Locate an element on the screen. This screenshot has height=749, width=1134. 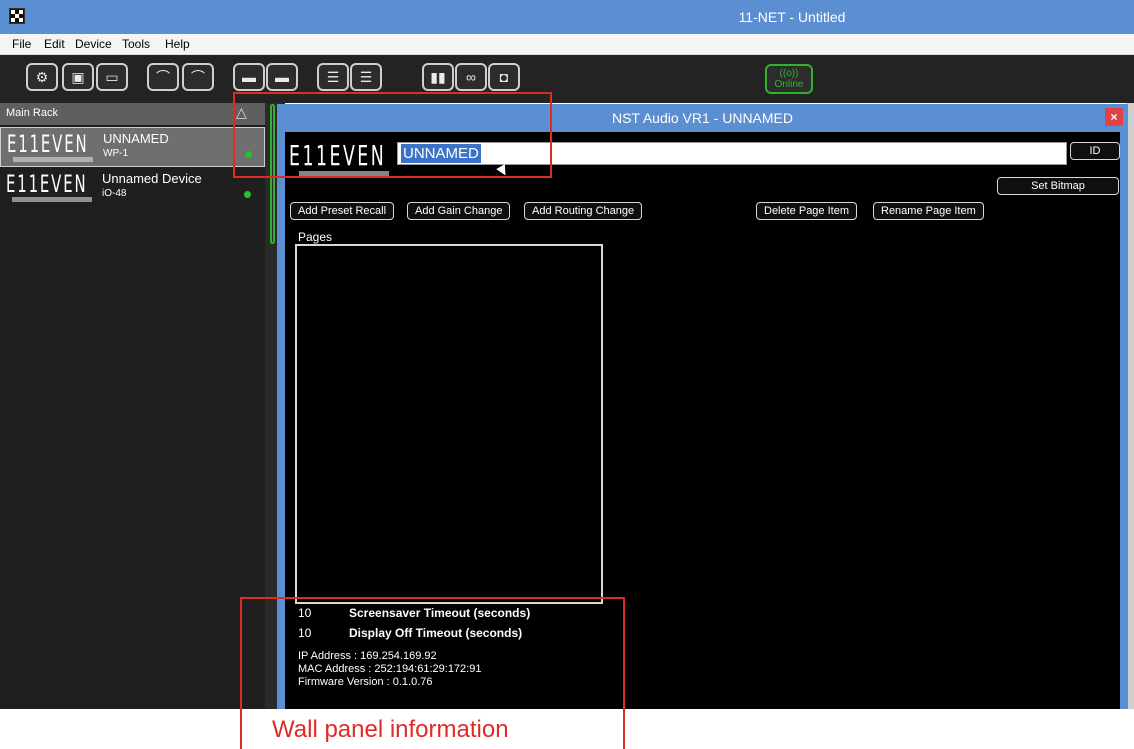
annotation-label: Wall panel information is located at coordinates (390, 729).